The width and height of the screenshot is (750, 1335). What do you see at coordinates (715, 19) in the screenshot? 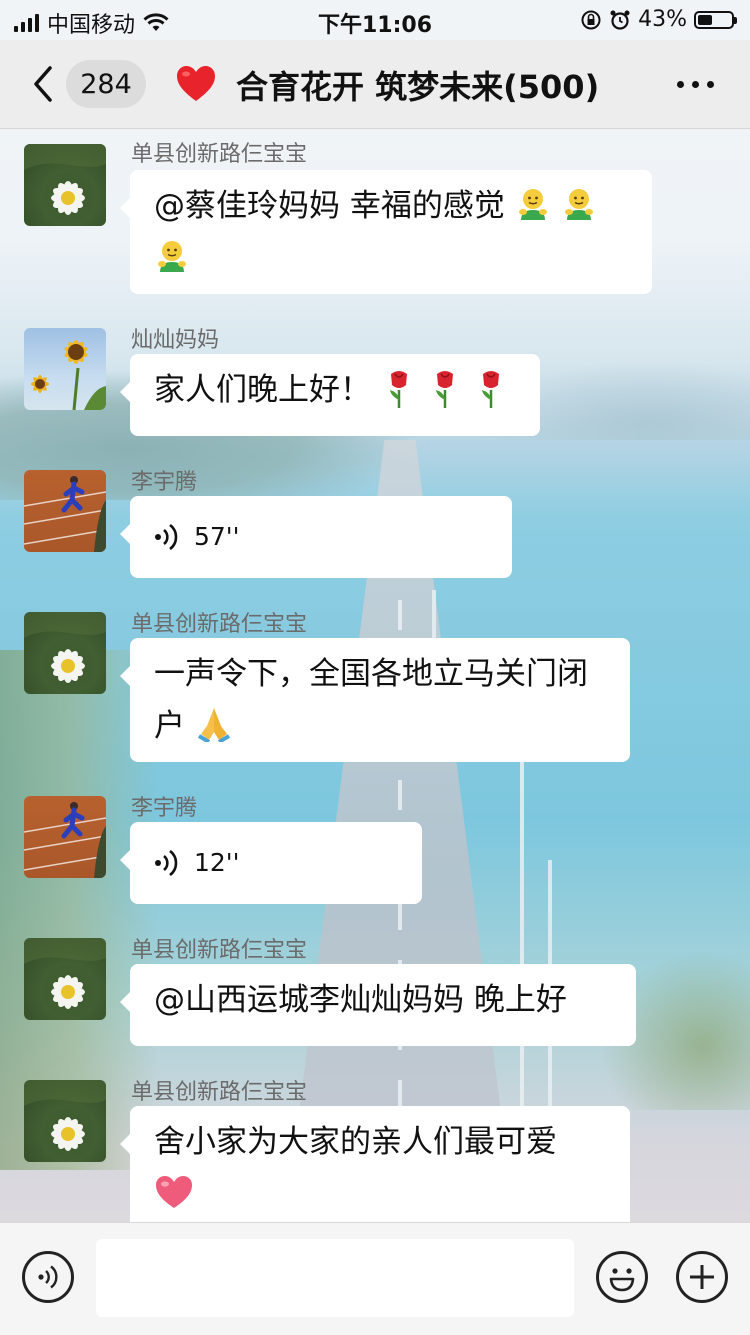
I see `battery-icon` at bounding box center [715, 19].